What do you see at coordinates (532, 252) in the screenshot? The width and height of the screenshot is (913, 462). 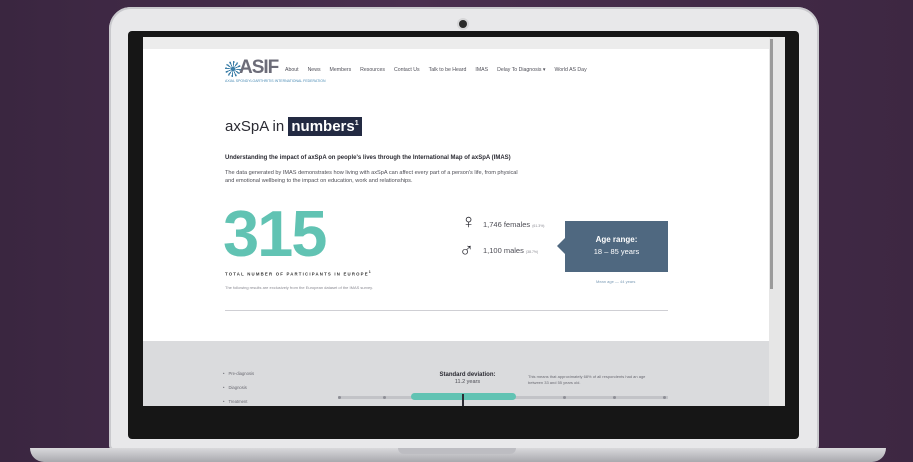 I see `males-pct: (38.7%)` at bounding box center [532, 252].